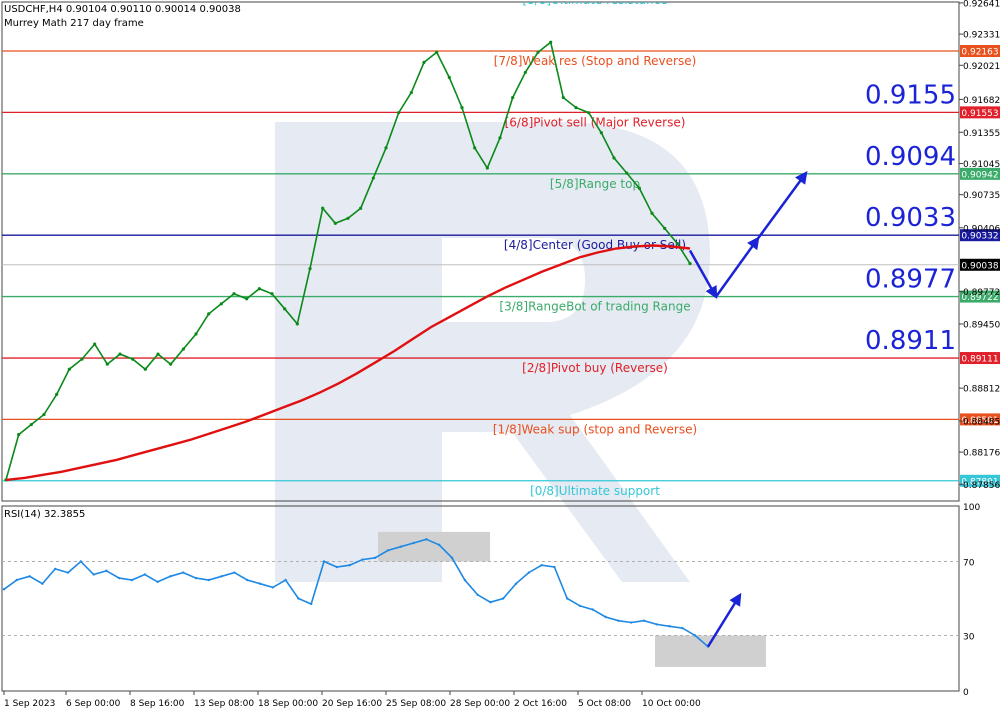 This screenshot has height=718, width=1007. Describe the element at coordinates (595, 61) in the screenshot. I see `murrey-level-label-1: [7/8]Weak res (Stop and Reverse)` at that location.